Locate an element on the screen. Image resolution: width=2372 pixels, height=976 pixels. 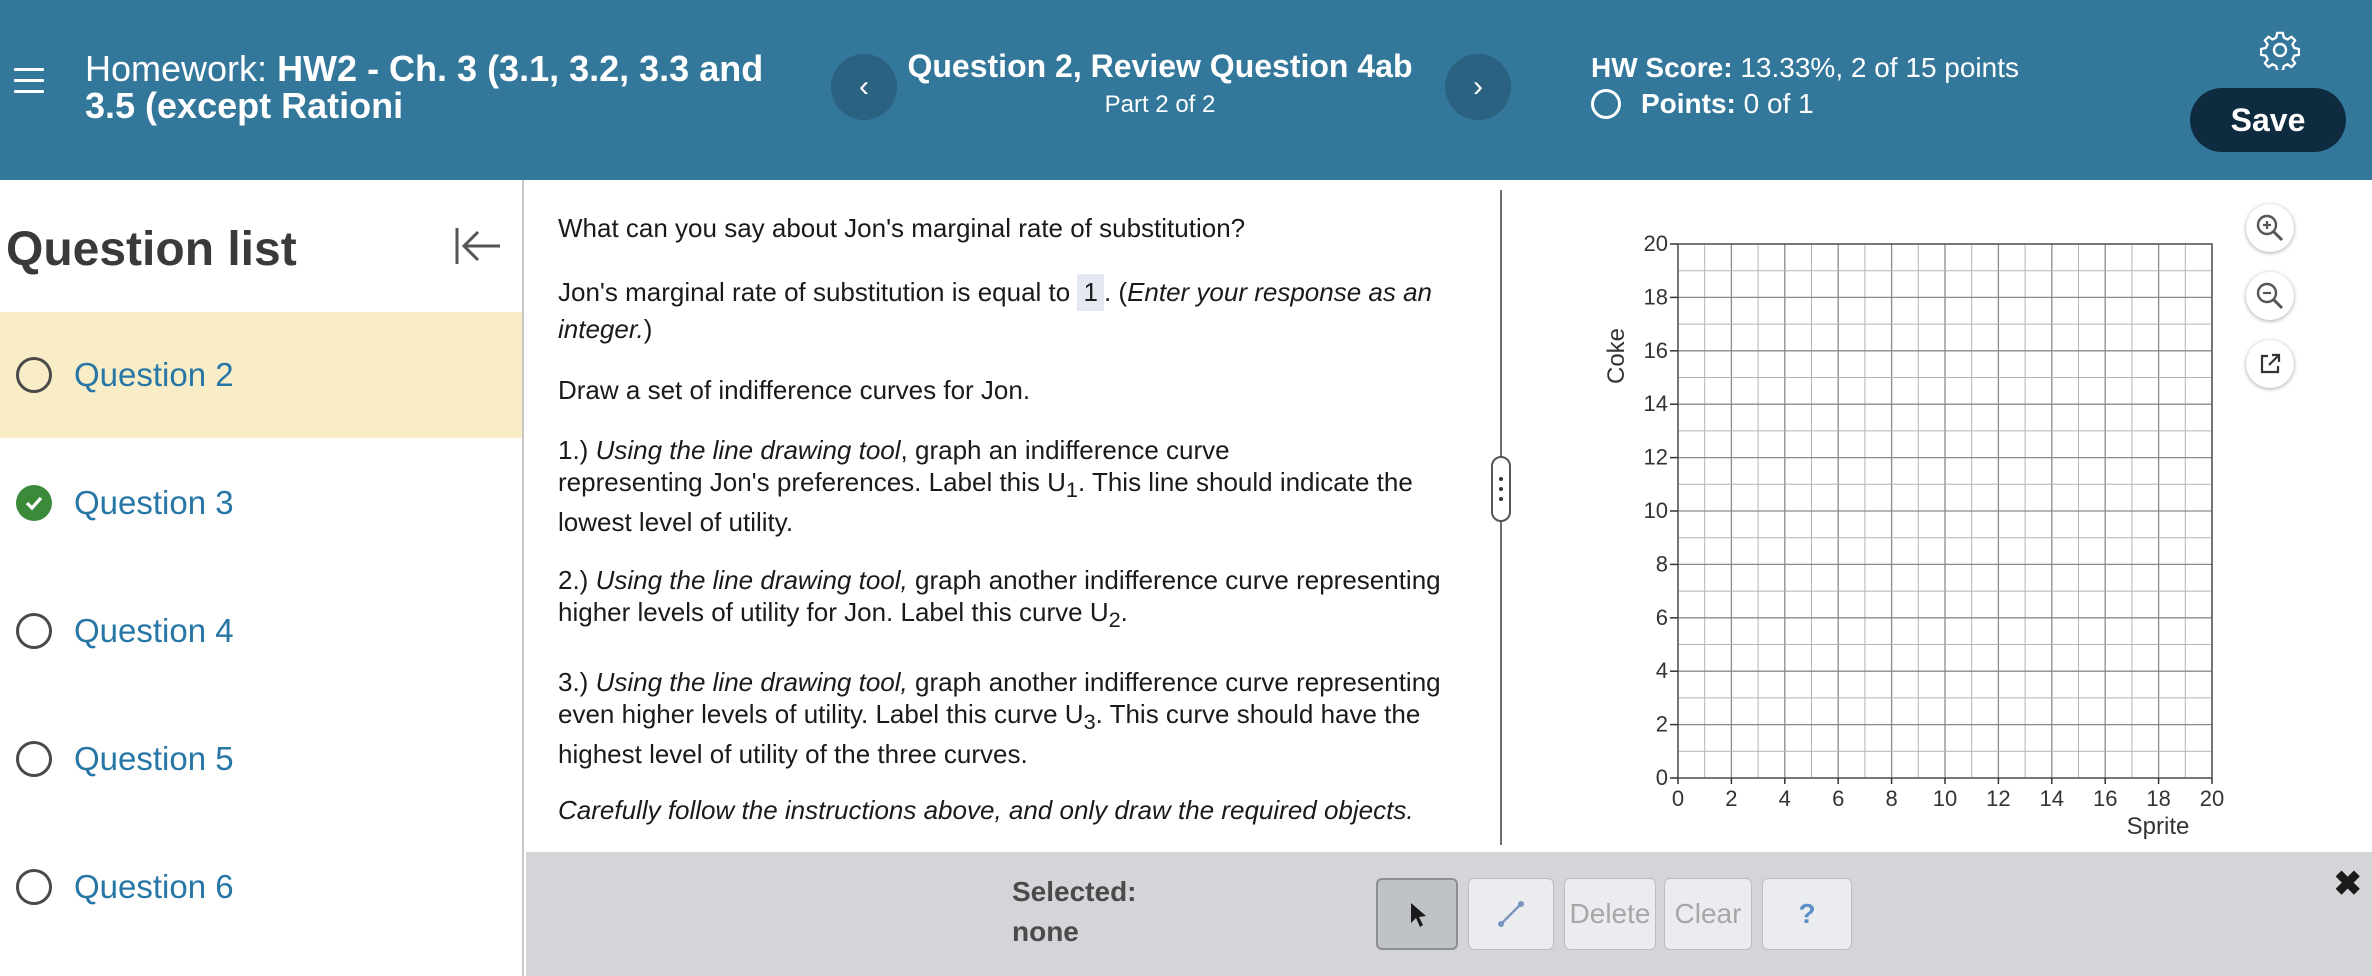
points-label: Points: is located at coordinates (1688, 103).